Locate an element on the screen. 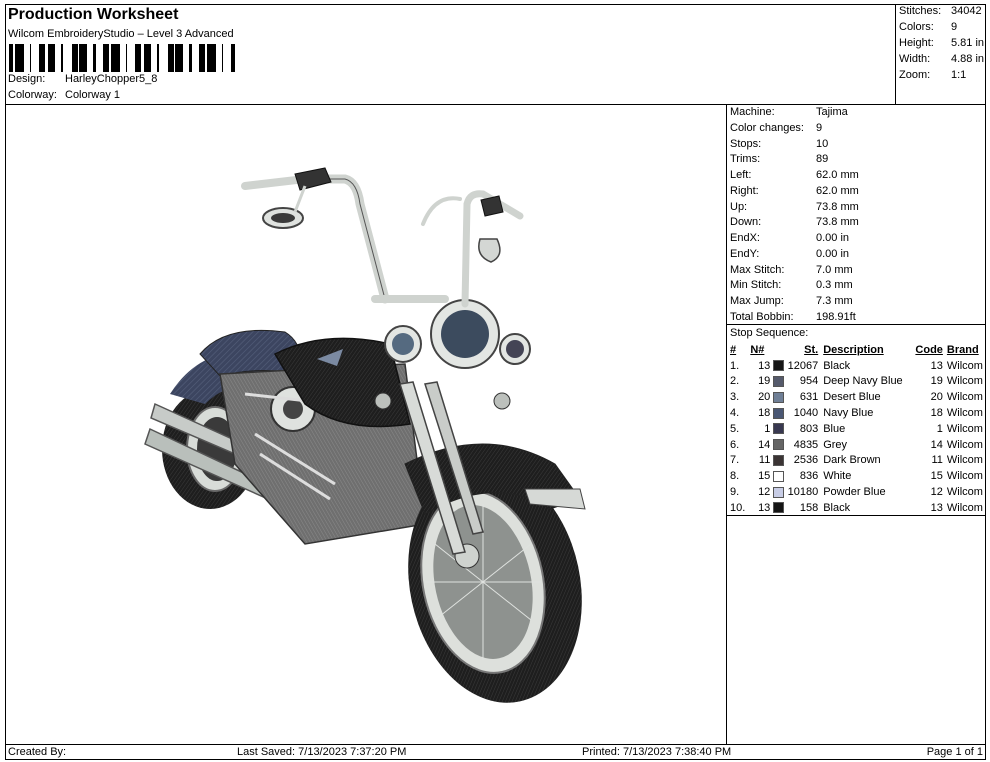 The image size is (990, 762). summary-row: Stitches: 34042 is located at coordinates (942, 11).